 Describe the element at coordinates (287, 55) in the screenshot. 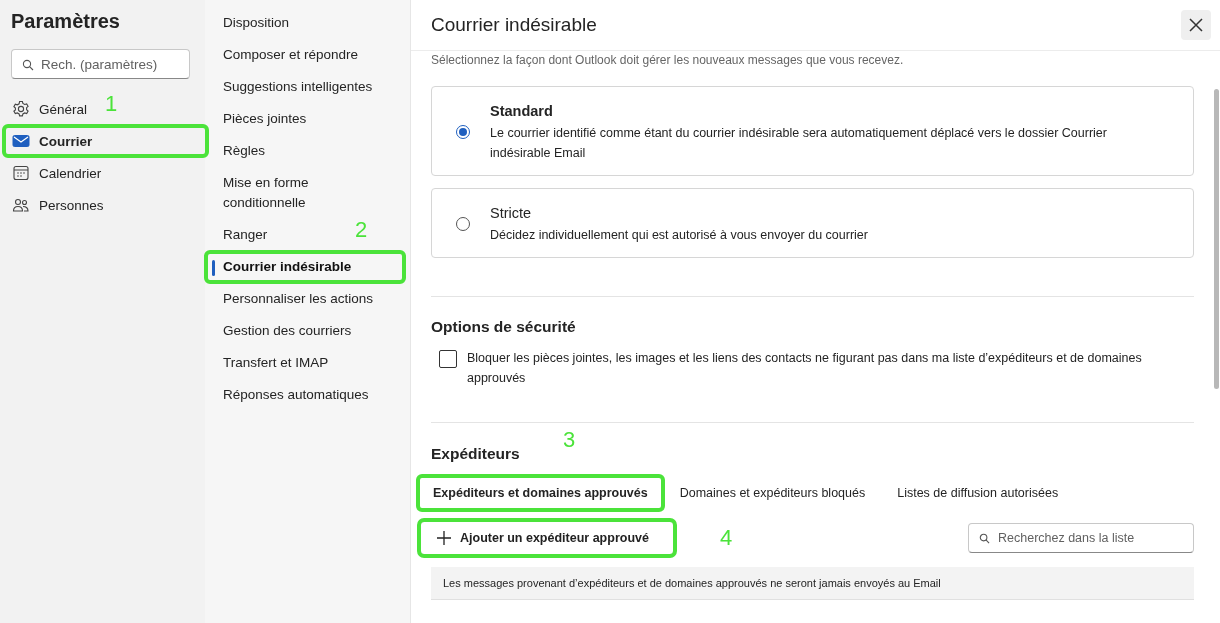

I see `subnav-item: Composer et répondre` at that location.